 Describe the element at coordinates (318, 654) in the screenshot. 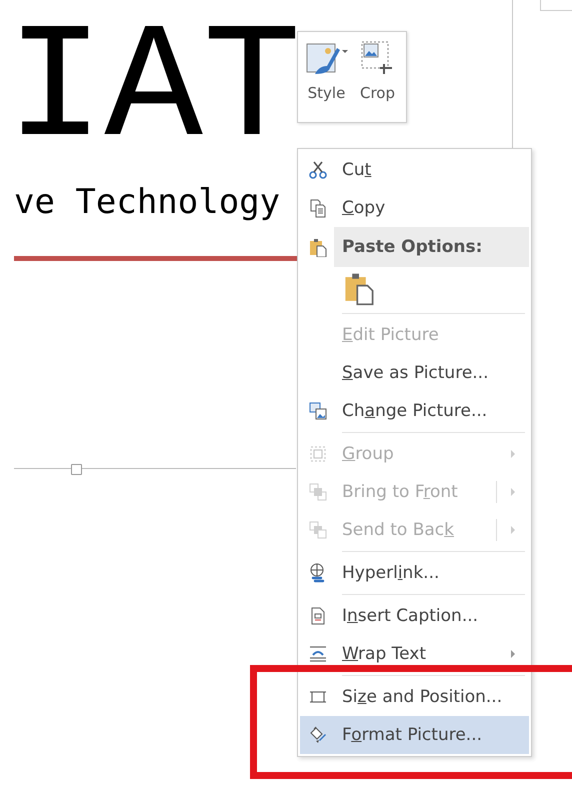

I see `wrap-text-icon` at that location.